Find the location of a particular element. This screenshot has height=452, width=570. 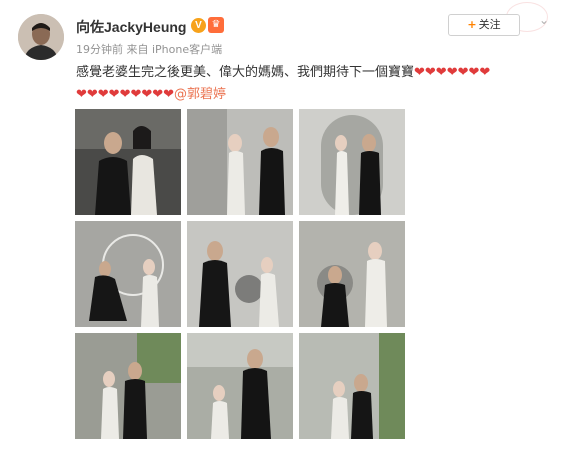

follow-label: 关注 is located at coordinates (489, 24).